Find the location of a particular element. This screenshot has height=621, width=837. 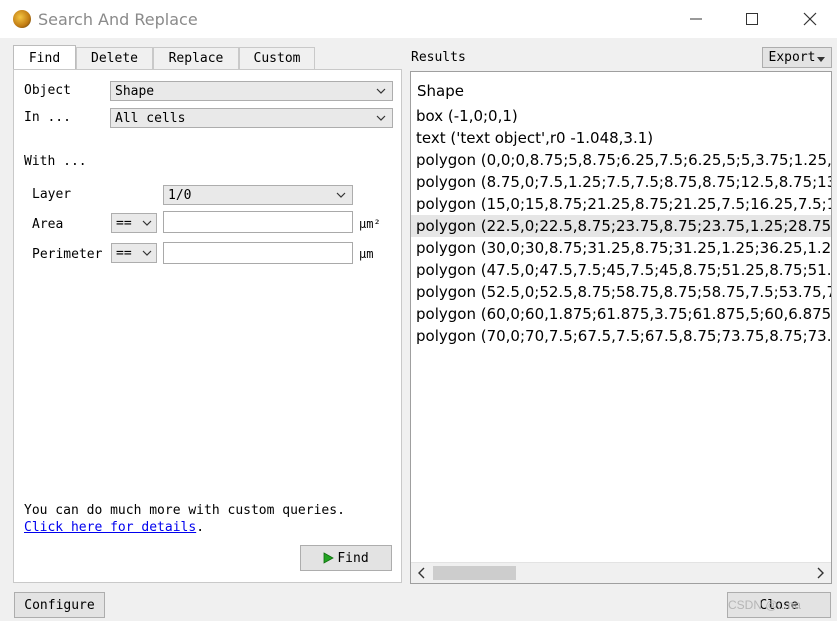

object-select: Shape is located at coordinates (251, 91).